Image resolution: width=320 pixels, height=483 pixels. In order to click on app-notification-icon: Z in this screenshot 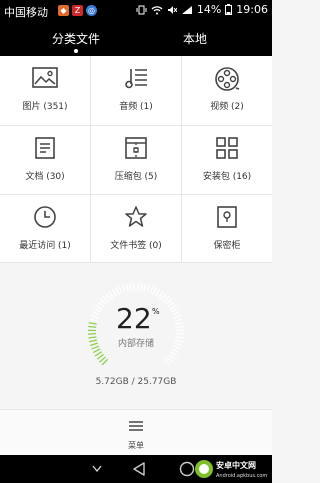, I will do `click(77, 10)`.